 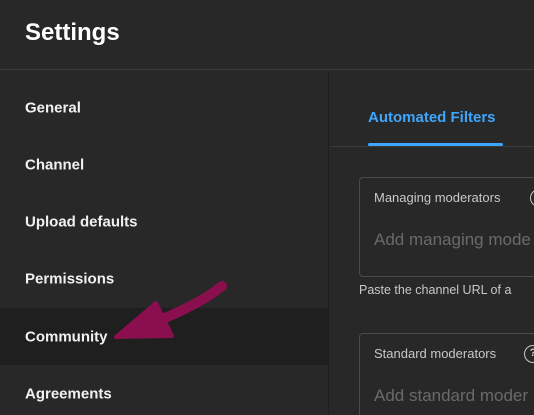 What do you see at coordinates (72, 32) in the screenshot?
I see `page-title: Settings` at bounding box center [72, 32].